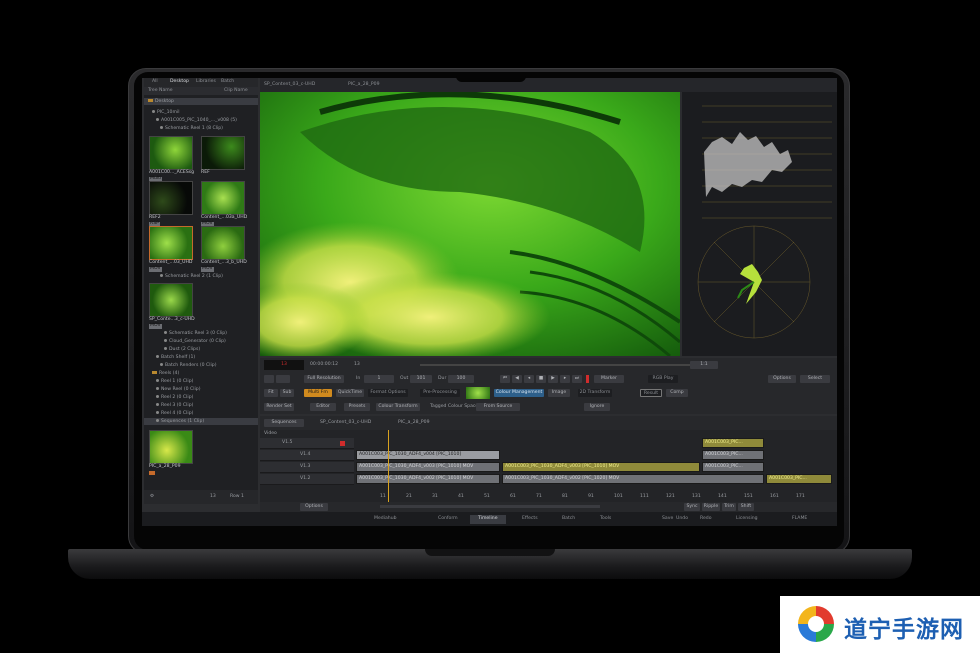 The image size is (980, 653). I want to click on timeline-clip: A001C003_PIC_1030_ADF4_v004 [PIC_1010], so click(428, 455).